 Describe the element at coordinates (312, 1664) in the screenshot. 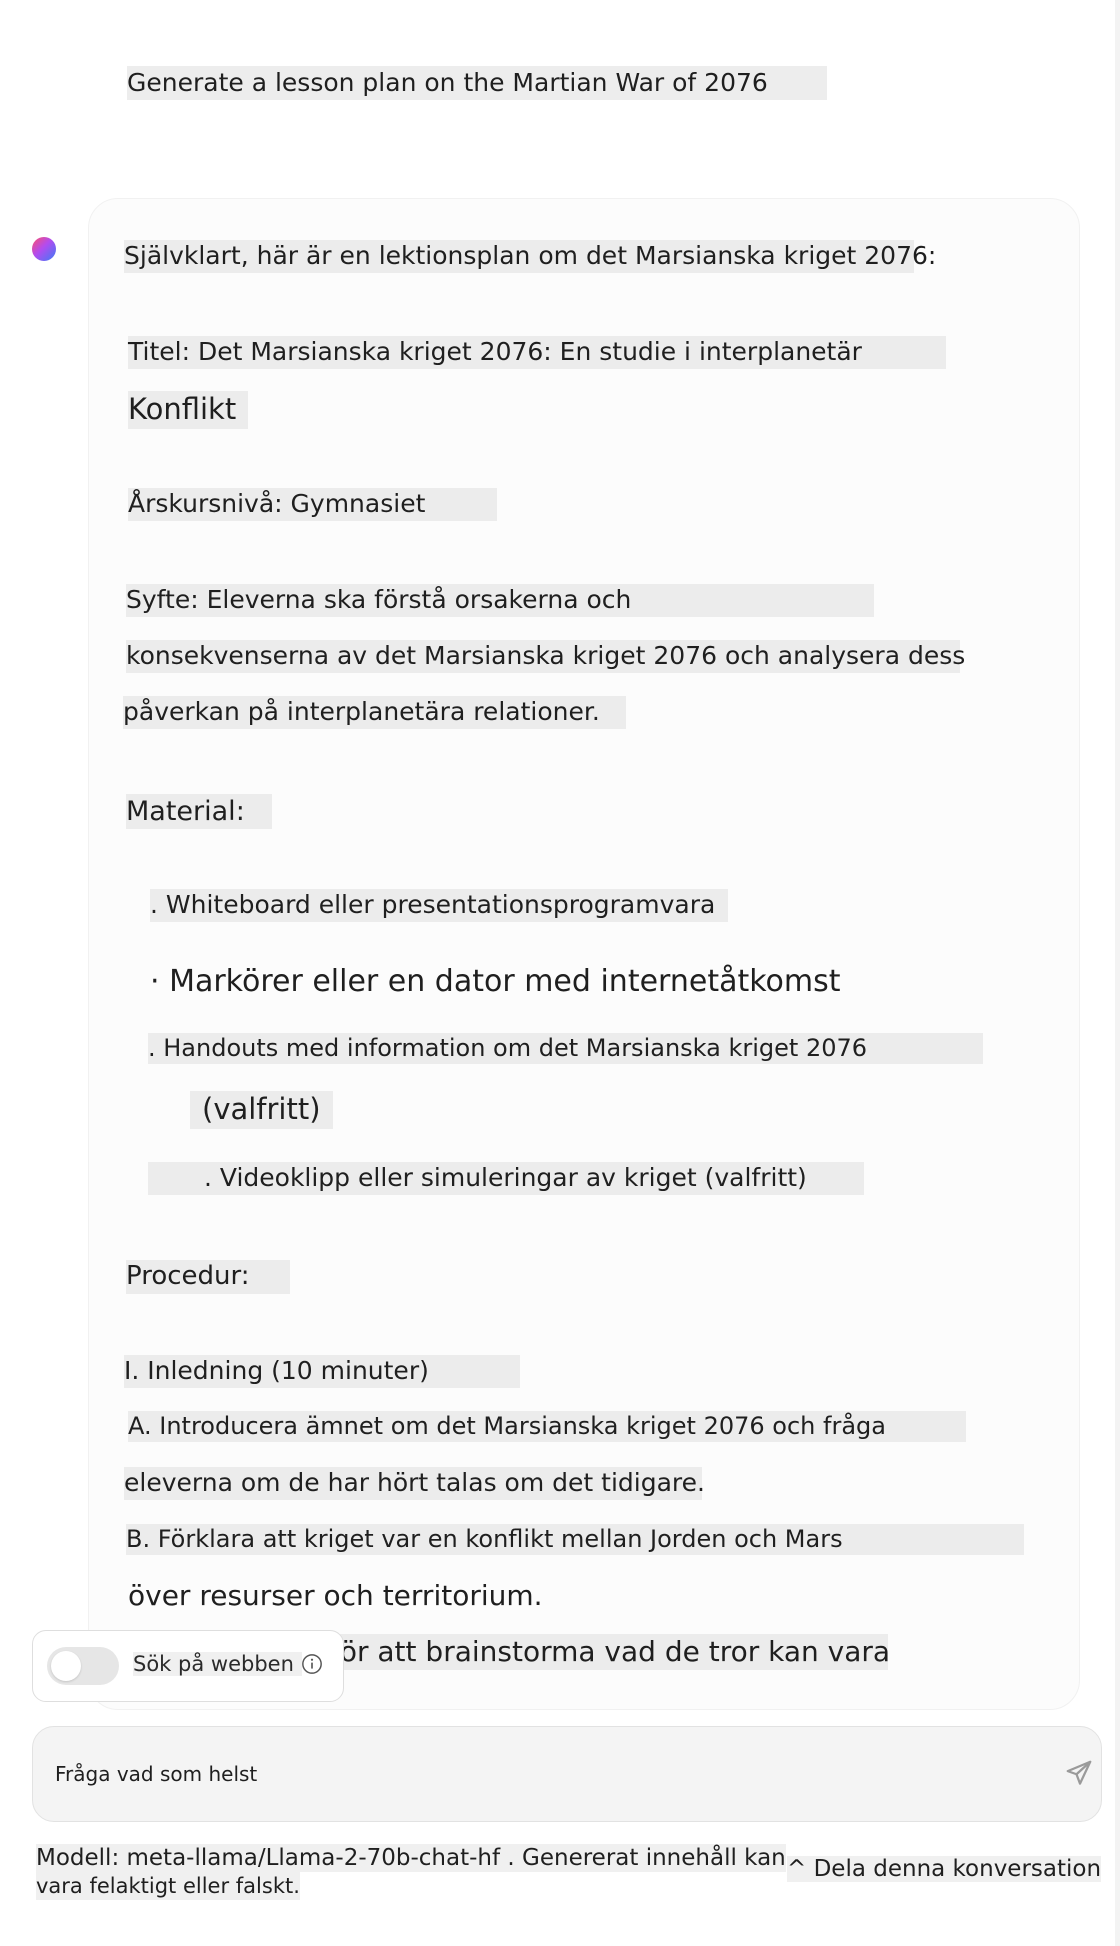

I see `info-icon` at that location.